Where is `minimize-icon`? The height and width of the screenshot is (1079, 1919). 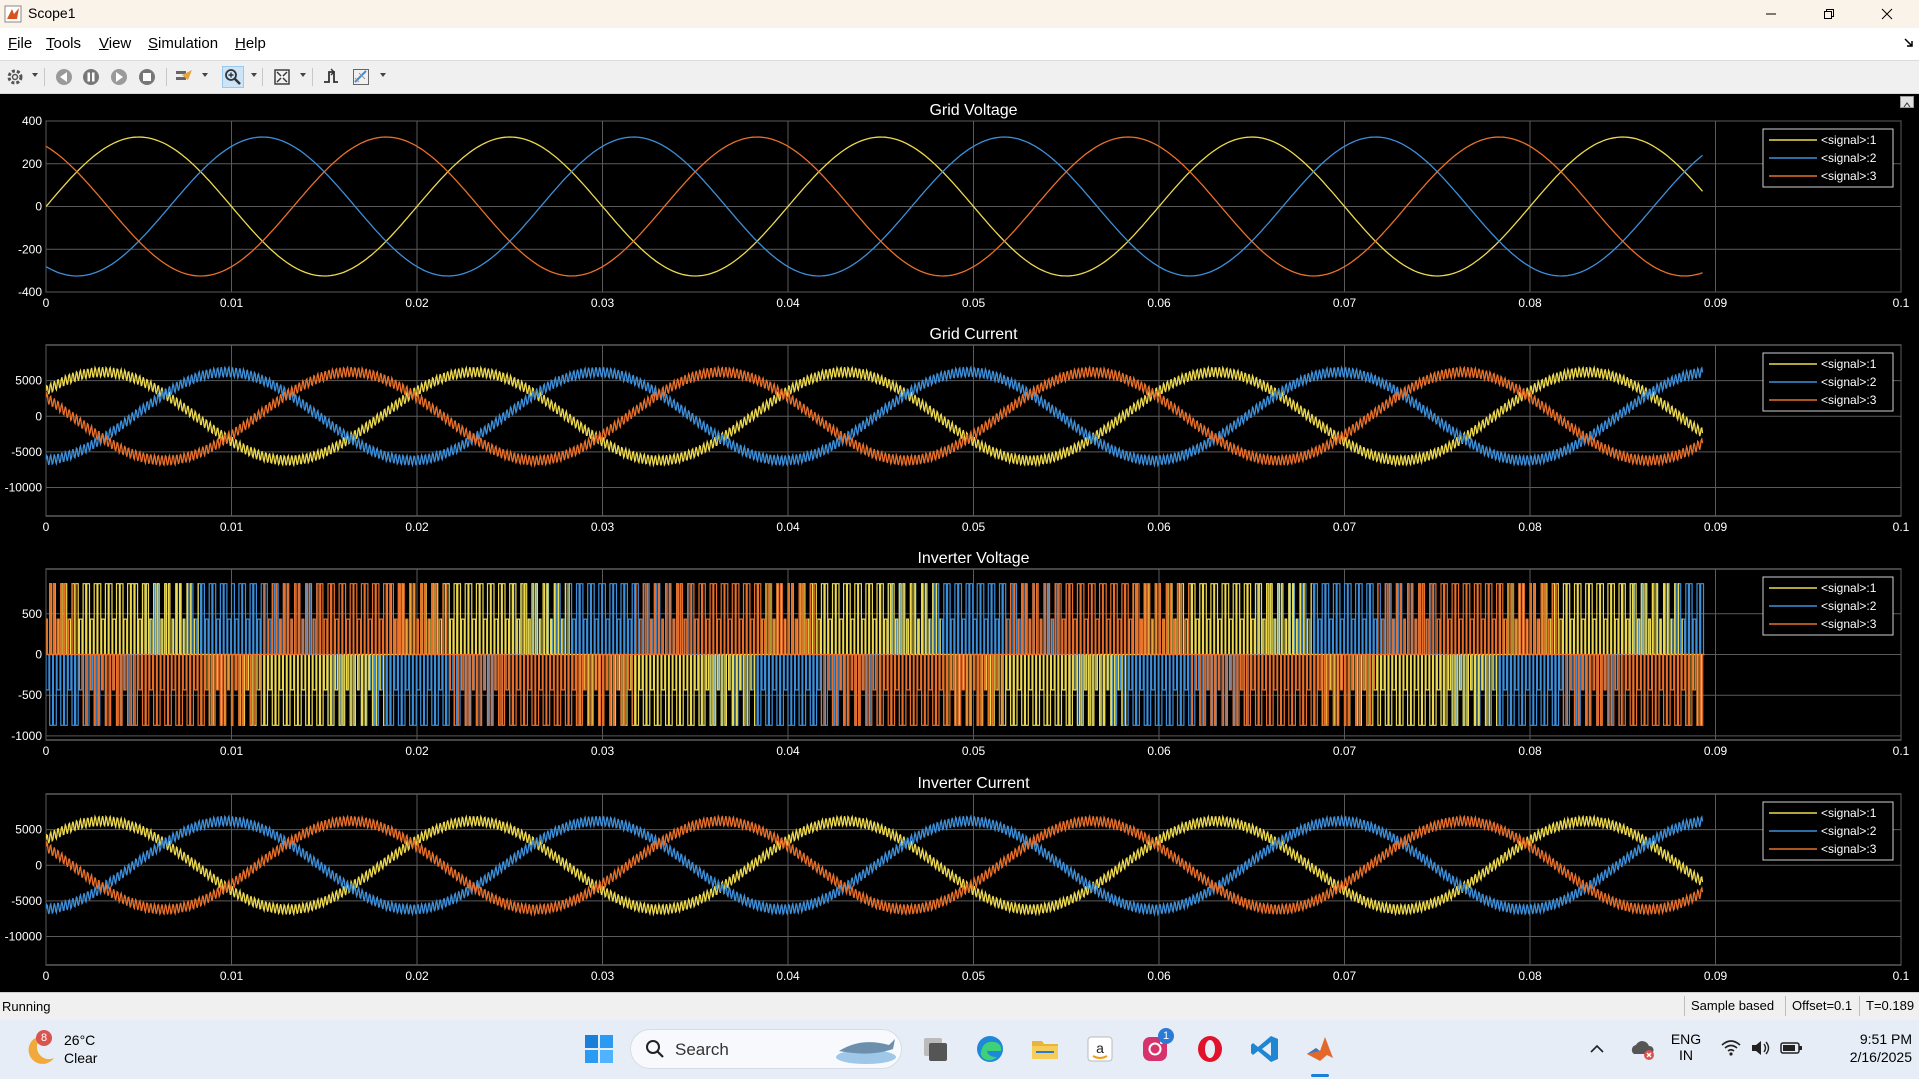
minimize-icon is located at coordinates (1771, 14).